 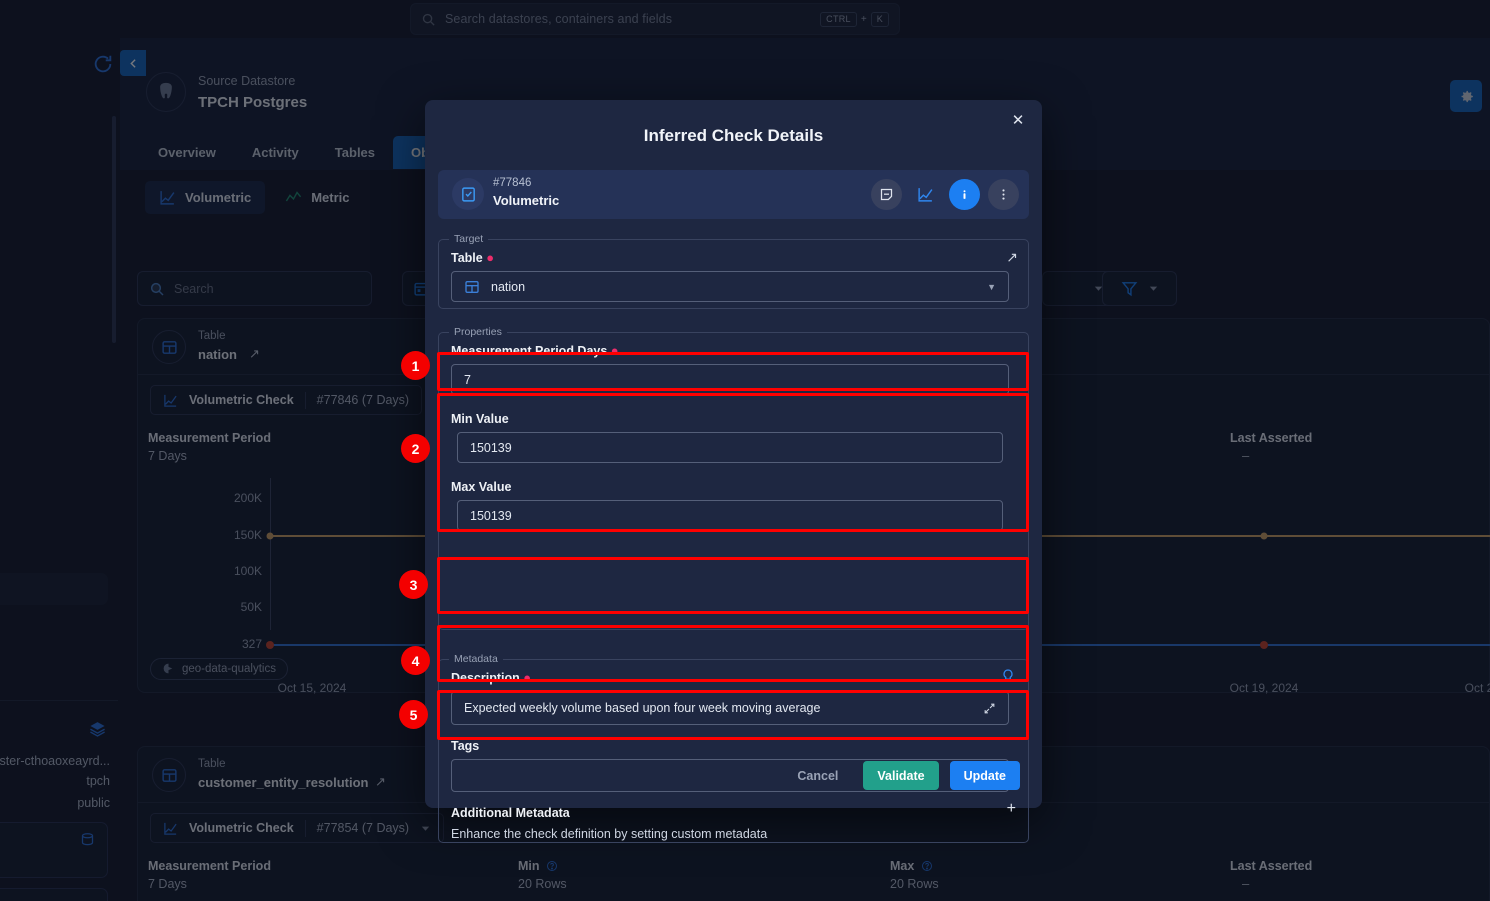 What do you see at coordinates (413, 584) in the screenshot?
I see `annotation-badge-3: 3` at bounding box center [413, 584].